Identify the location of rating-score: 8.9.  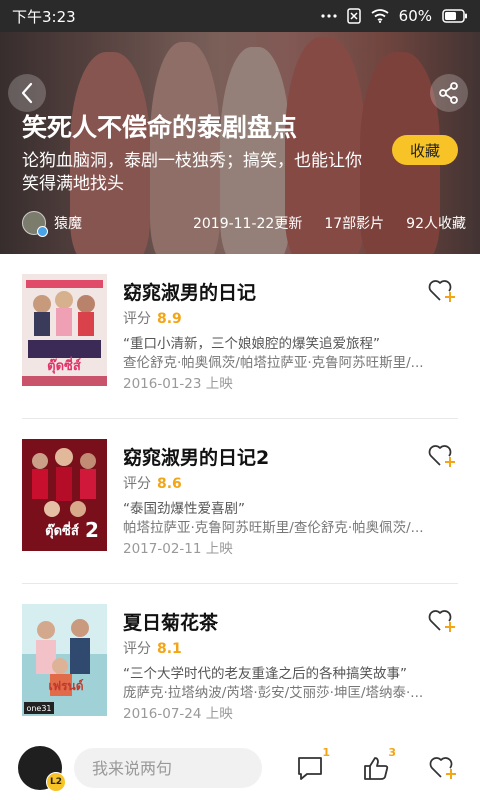
(169, 319).